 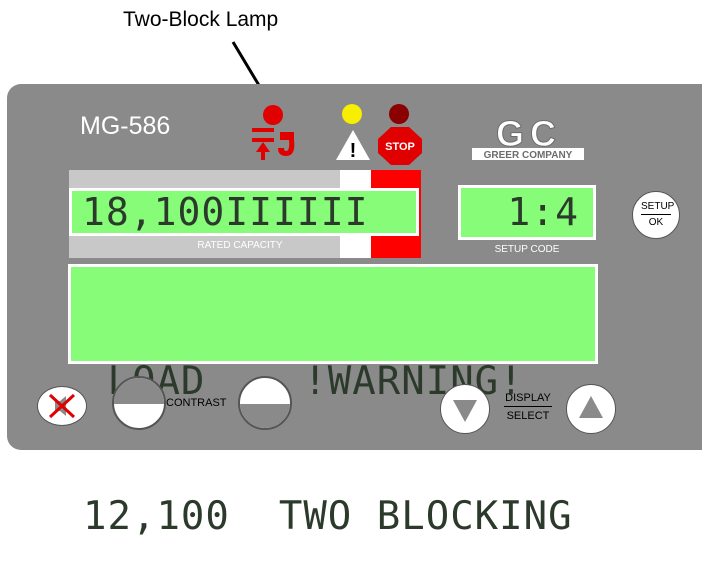 I want to click on setup-ok-button: SETUP OK, so click(x=656, y=215).